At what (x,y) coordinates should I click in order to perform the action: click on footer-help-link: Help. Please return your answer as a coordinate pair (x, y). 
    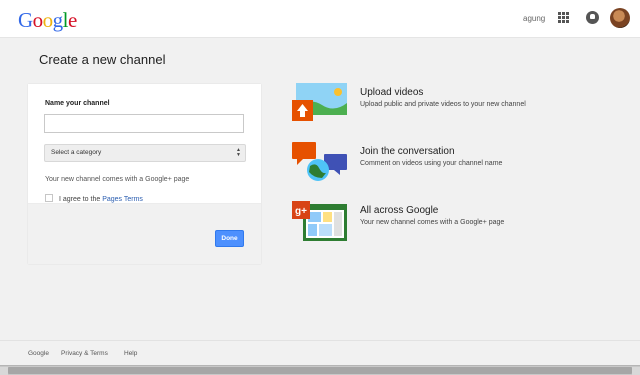
    Looking at the image, I should click on (130, 353).